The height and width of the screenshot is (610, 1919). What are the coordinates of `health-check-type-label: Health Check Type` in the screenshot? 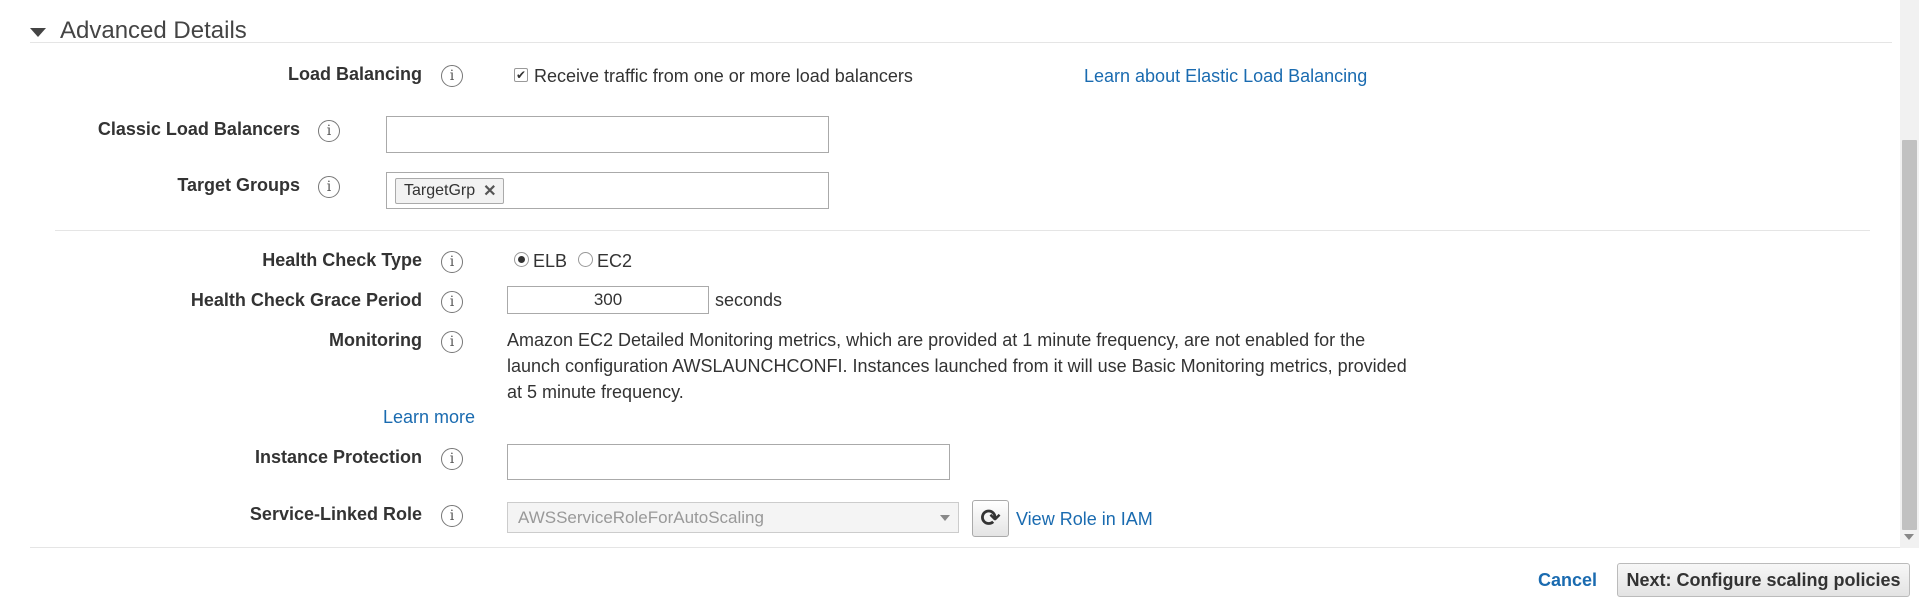 It's located at (342, 260).